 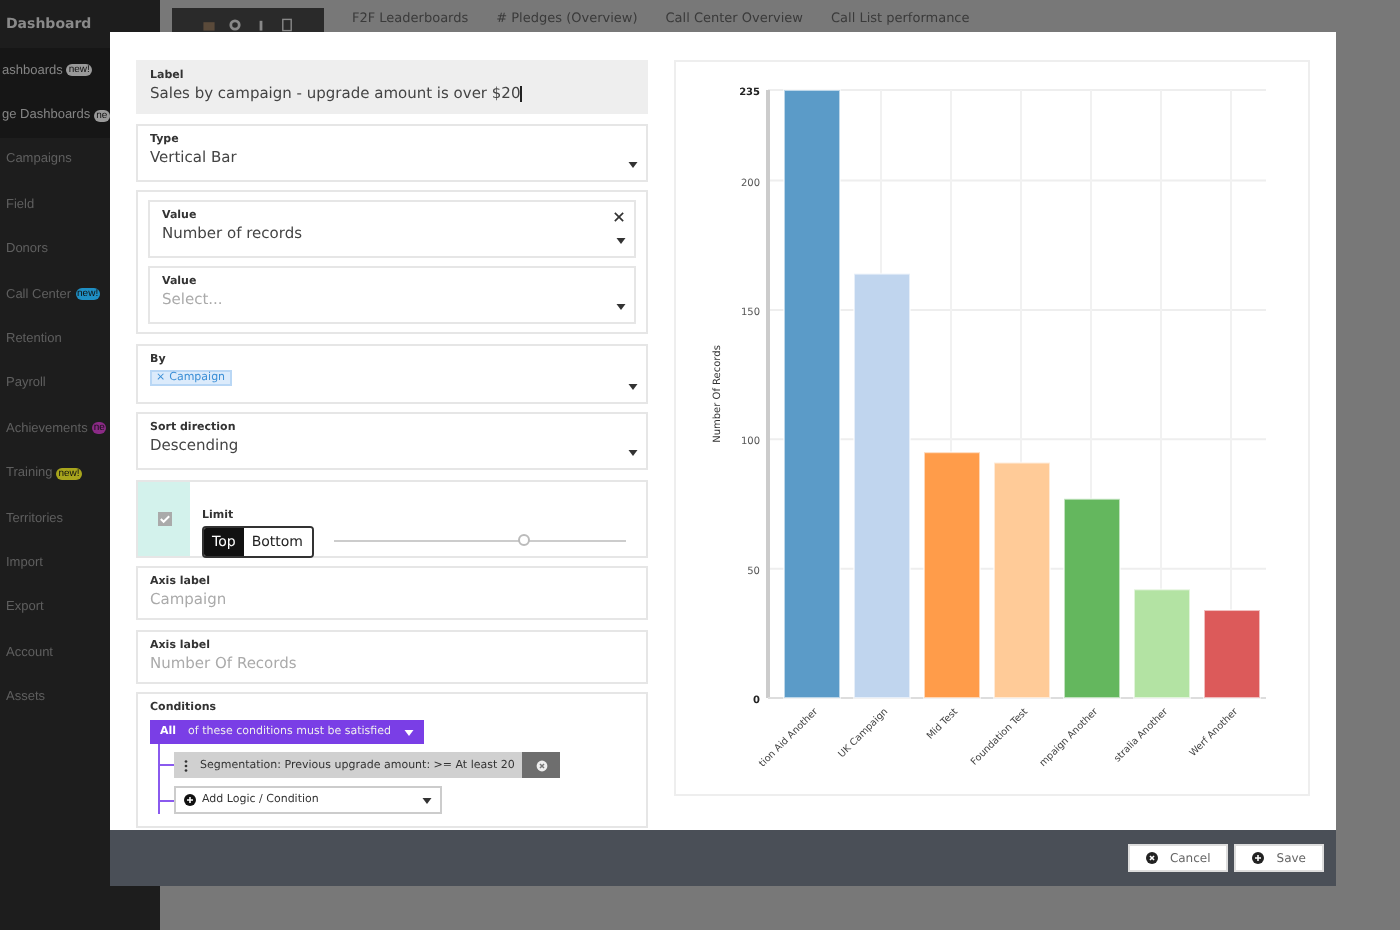 I want to click on document-icon, so click(x=287, y=24).